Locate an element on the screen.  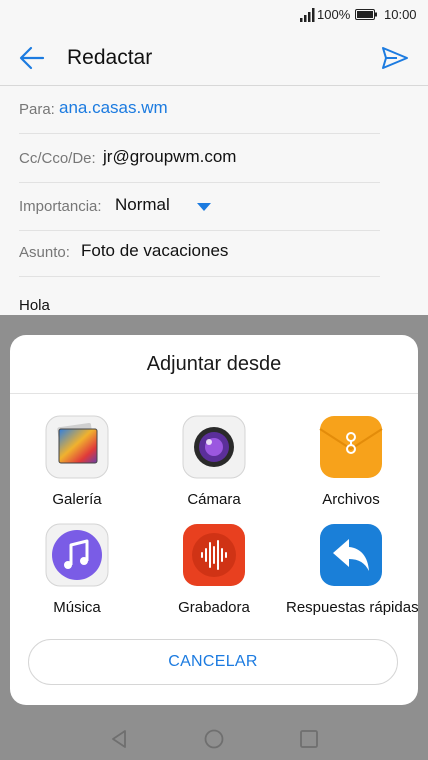
cc-label: Cc/Cco/De: is located at coordinates (57, 158).